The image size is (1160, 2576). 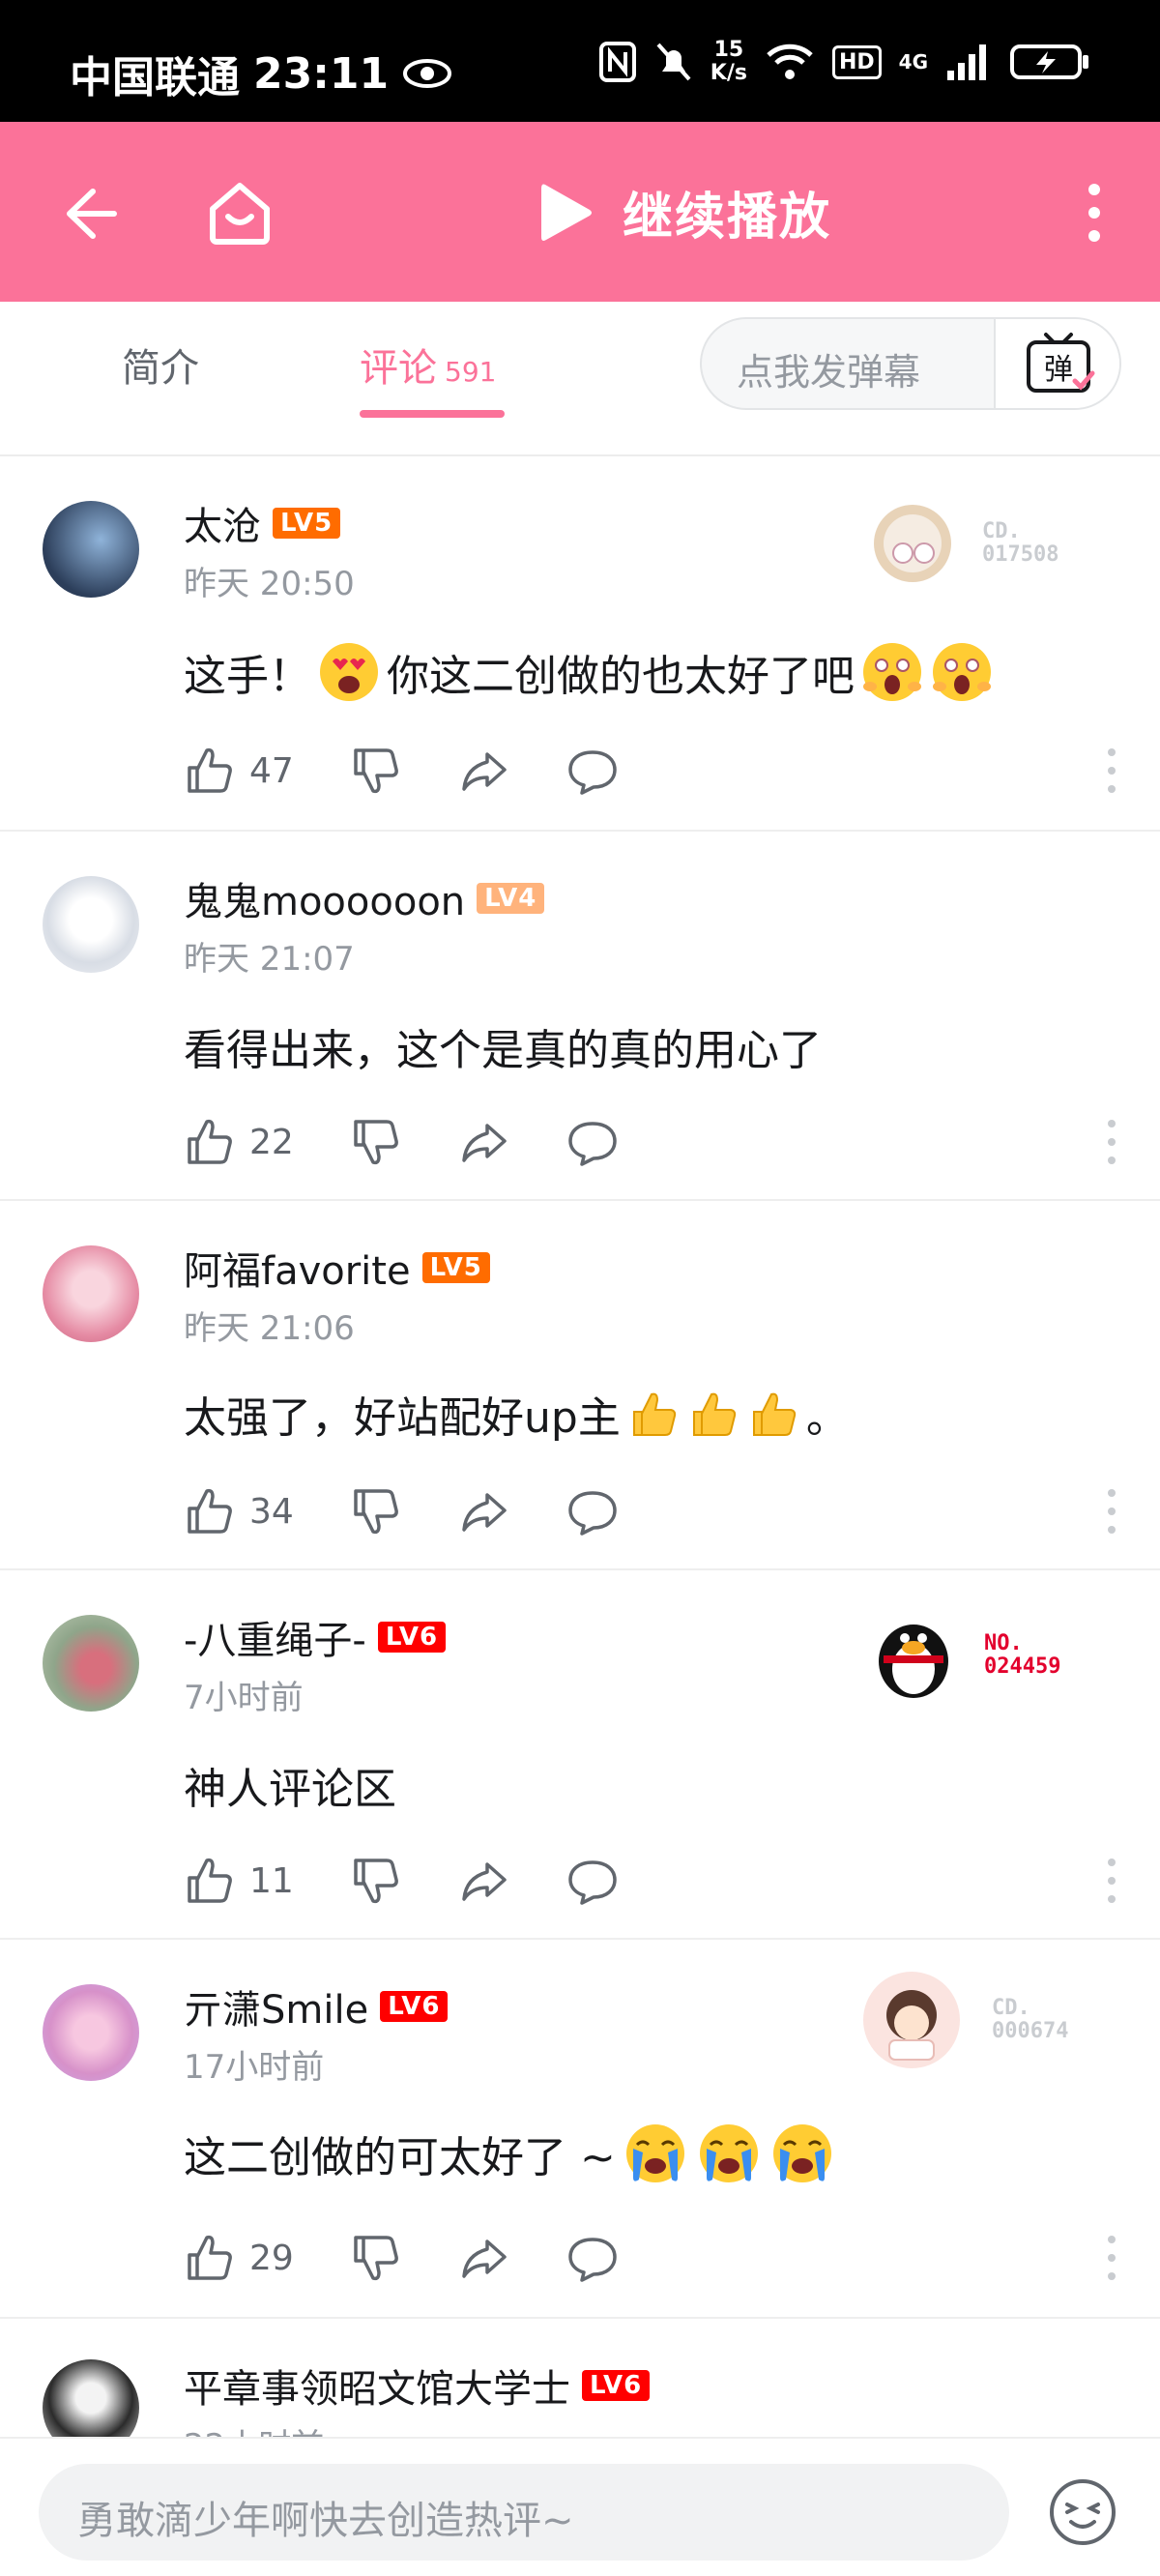 I want to click on fan-badge: NO. 024459, so click(x=965, y=1655).